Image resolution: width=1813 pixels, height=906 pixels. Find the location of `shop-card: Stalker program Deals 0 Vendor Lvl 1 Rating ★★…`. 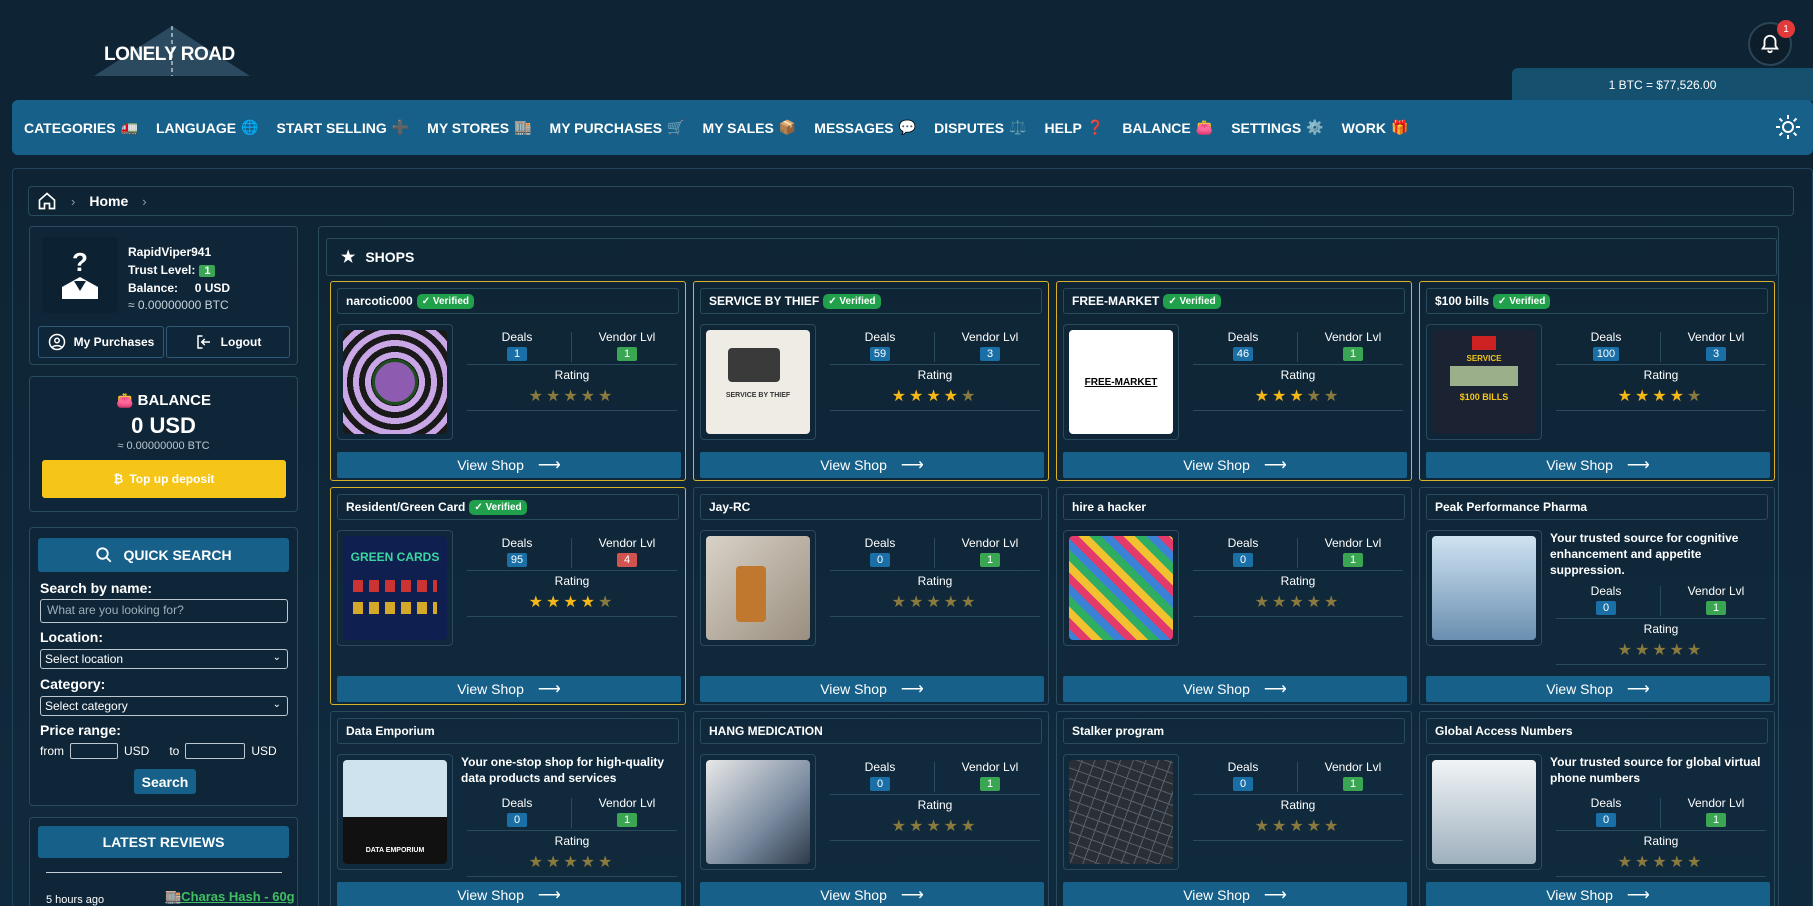

shop-card: Stalker program Deals 0 Vendor Lvl 1 Rating ★★… is located at coordinates (1234, 808).